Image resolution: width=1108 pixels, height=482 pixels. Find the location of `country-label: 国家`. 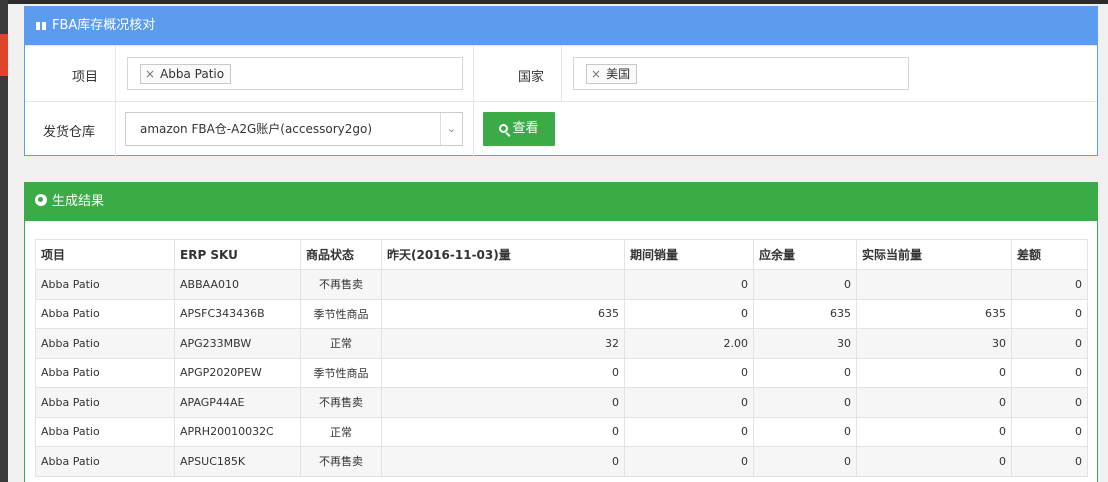

country-label: 国家 is located at coordinates (531, 77).